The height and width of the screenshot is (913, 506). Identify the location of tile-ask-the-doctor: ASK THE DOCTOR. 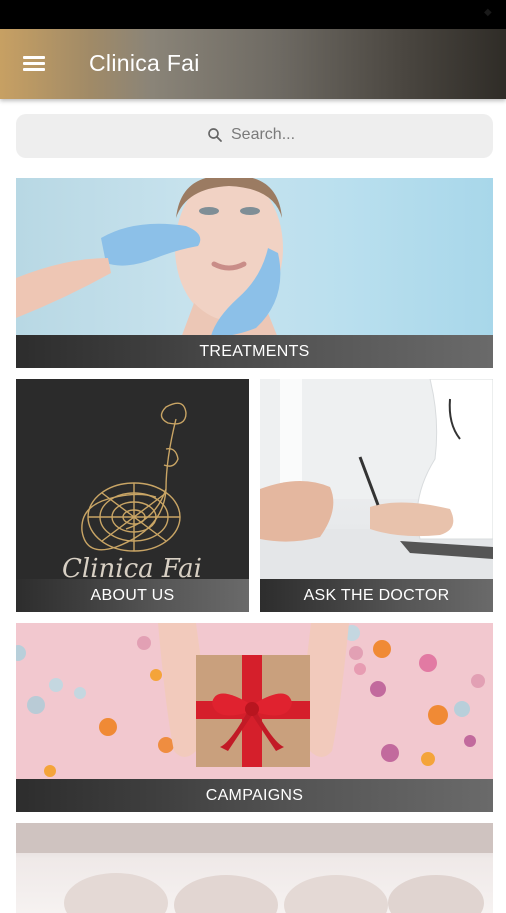
(376, 495).